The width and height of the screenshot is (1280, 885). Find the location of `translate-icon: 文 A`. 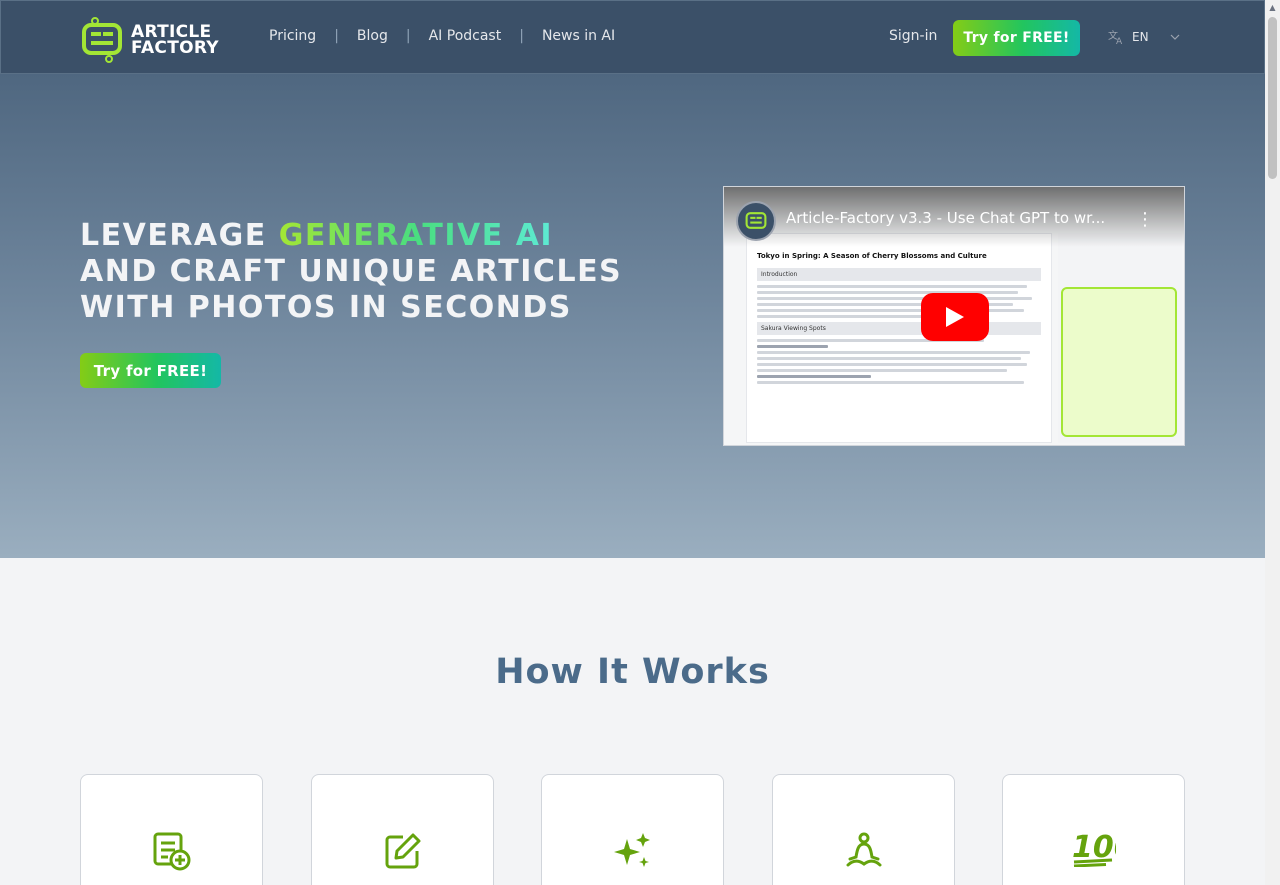

translate-icon: 文 A is located at coordinates (1115, 37).